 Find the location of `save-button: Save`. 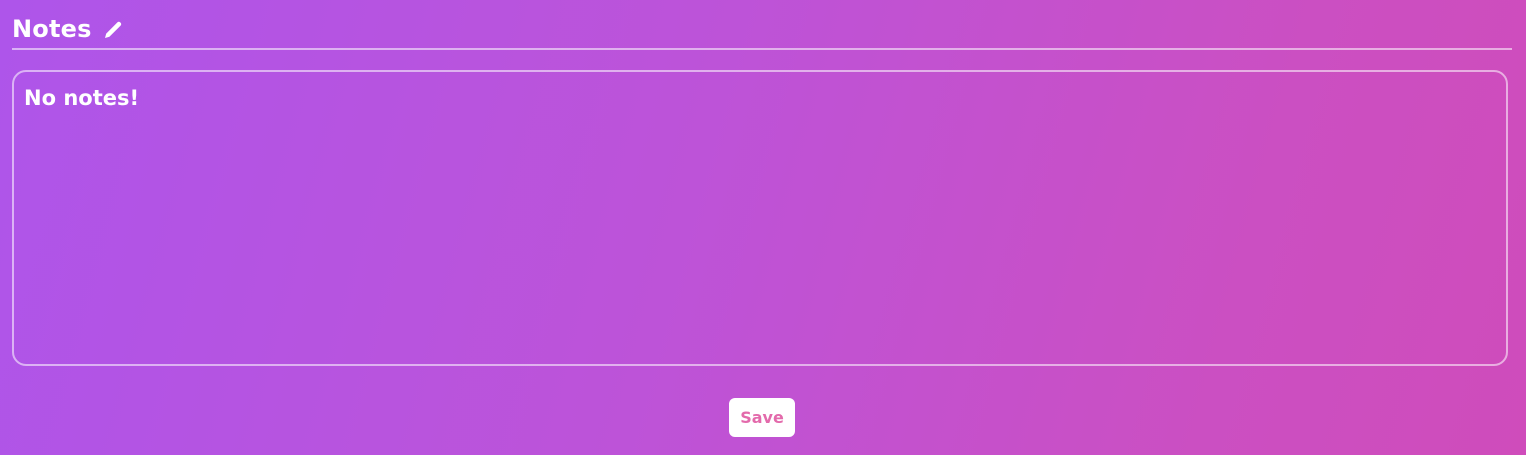

save-button: Save is located at coordinates (762, 417).